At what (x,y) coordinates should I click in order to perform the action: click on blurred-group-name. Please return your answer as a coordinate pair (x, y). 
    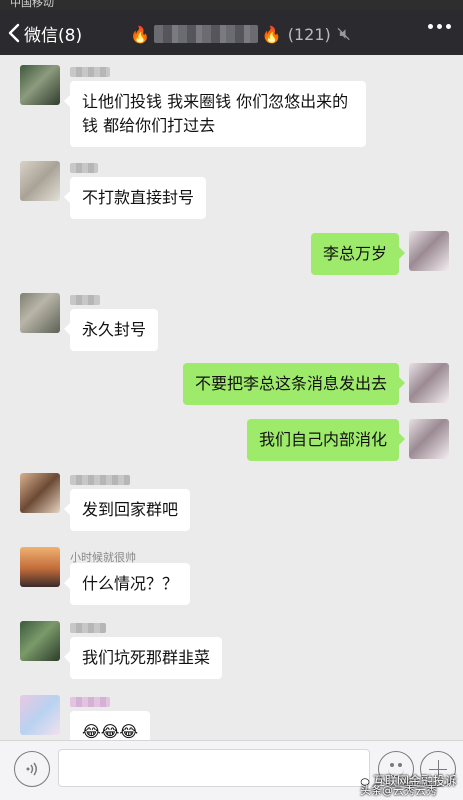
    Looking at the image, I should click on (205, 34).